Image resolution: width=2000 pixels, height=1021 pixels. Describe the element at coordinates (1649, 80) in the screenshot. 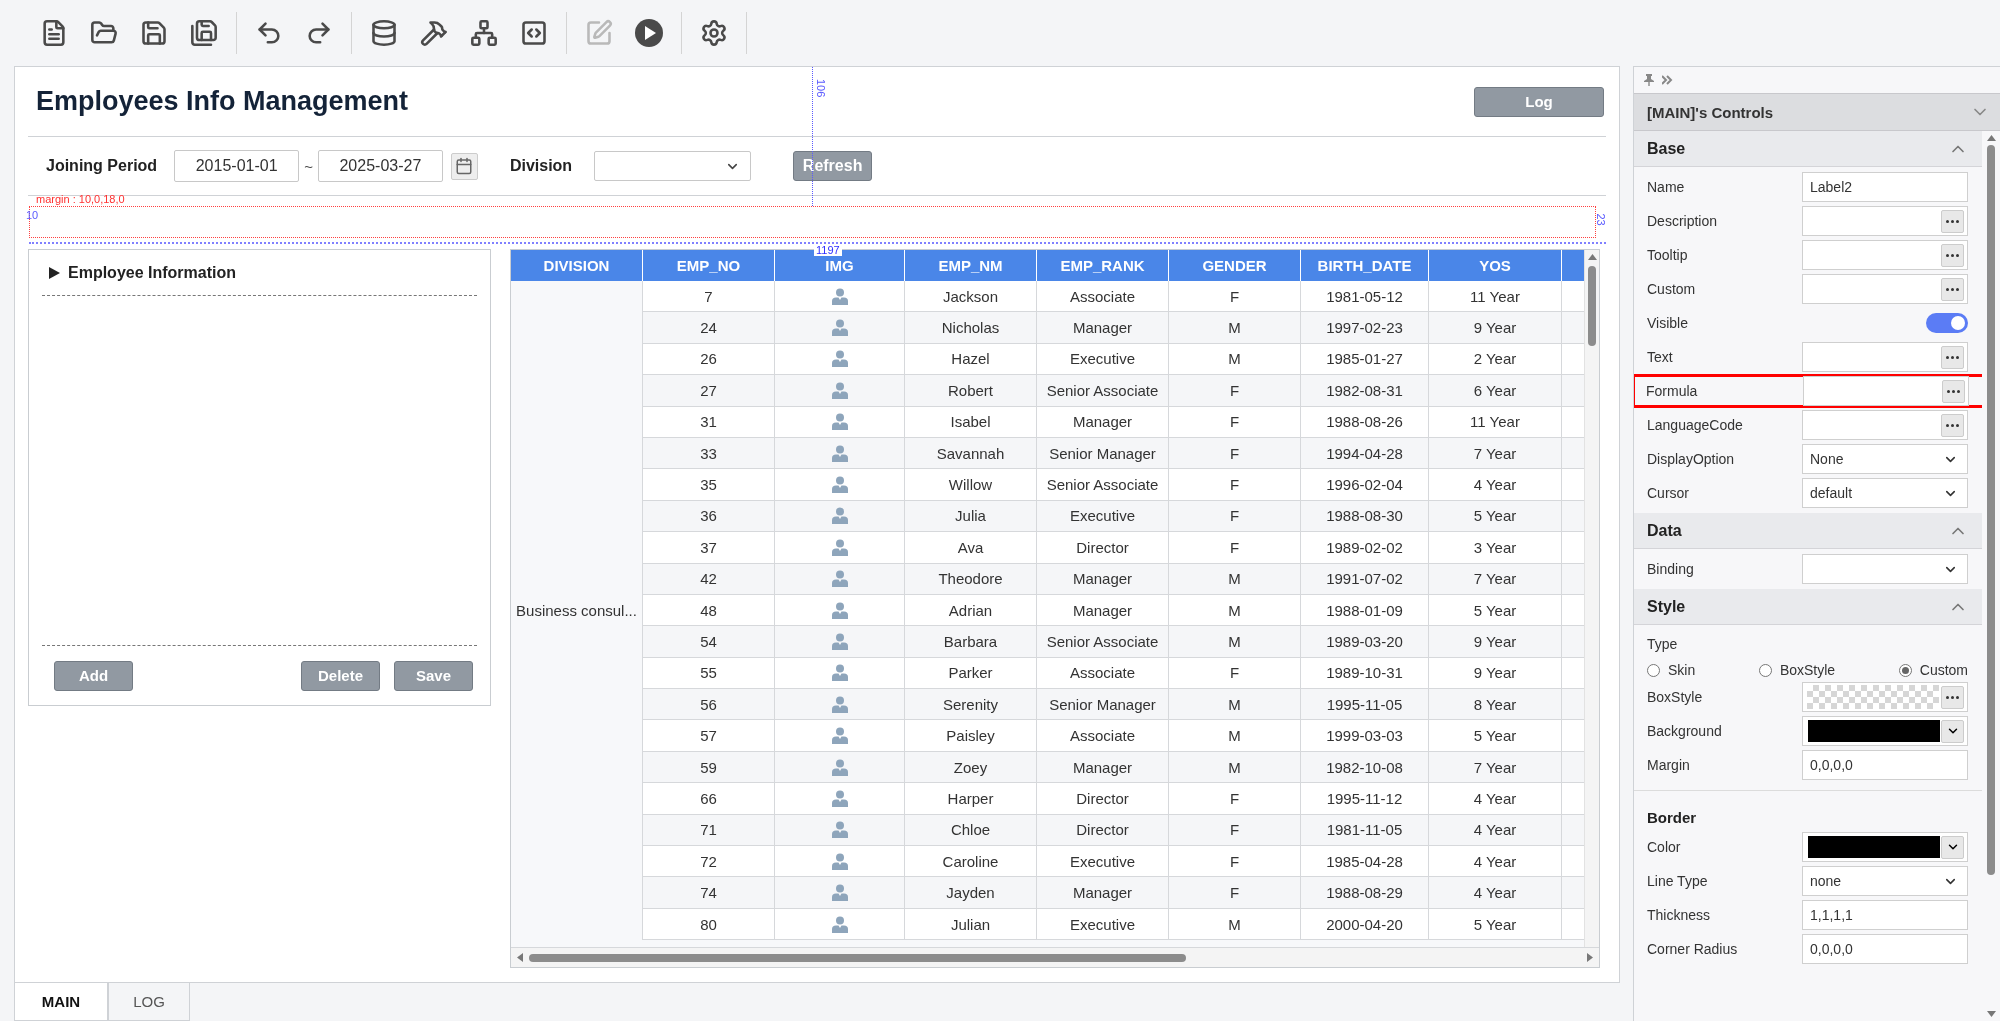

I see `pin-icon` at that location.